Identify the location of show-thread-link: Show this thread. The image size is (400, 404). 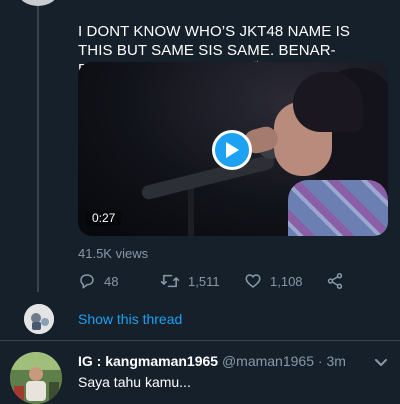
(130, 319).